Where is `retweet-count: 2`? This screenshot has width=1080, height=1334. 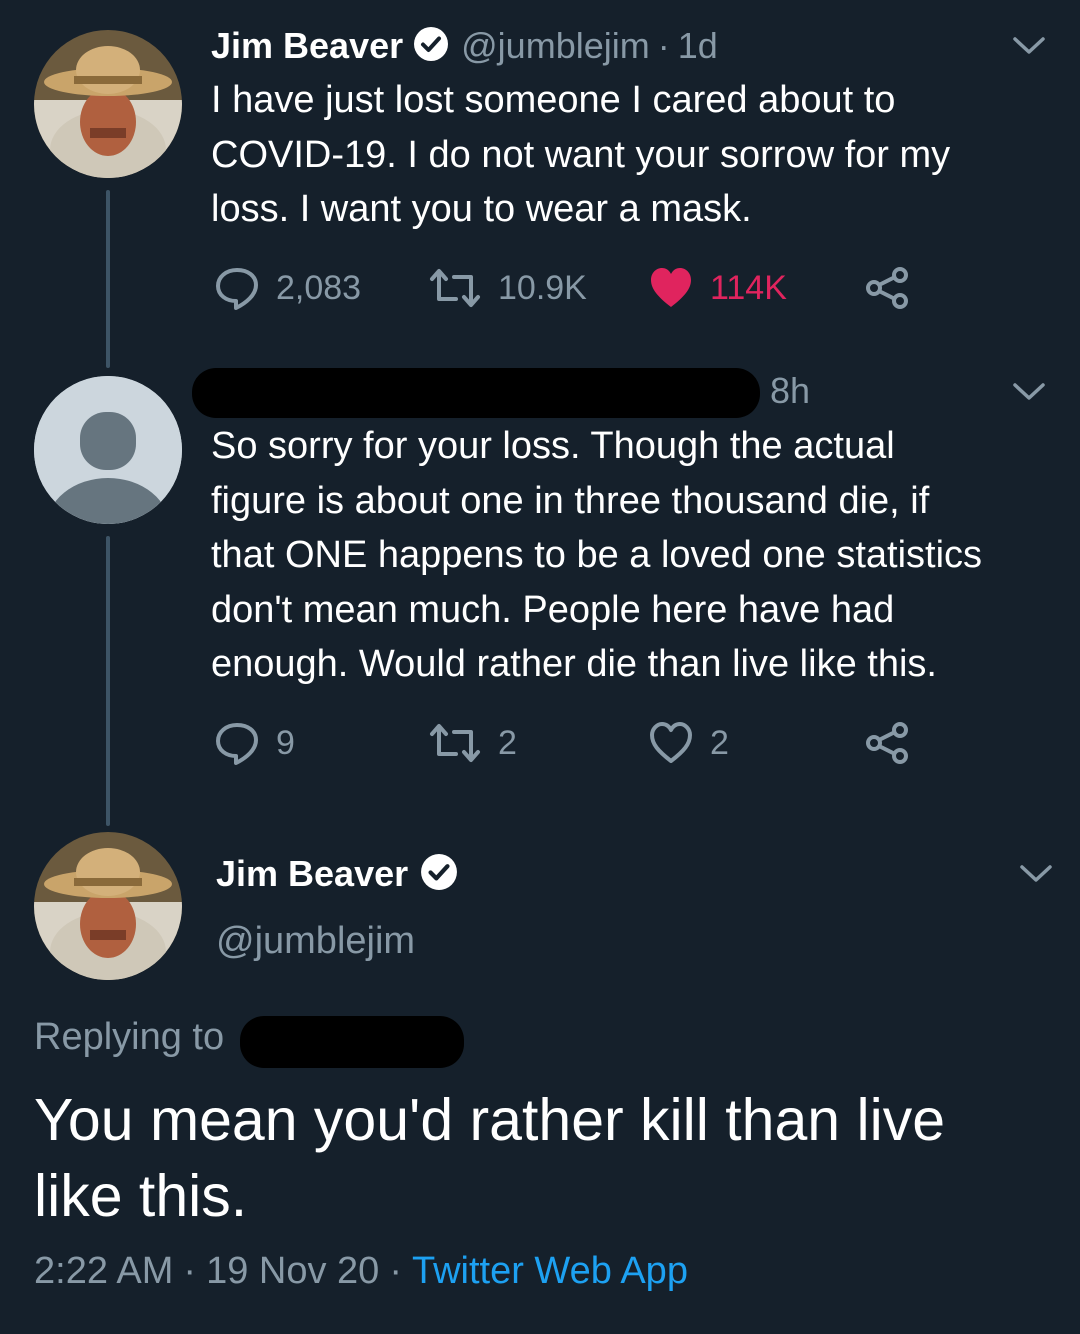 retweet-count: 2 is located at coordinates (507, 742).